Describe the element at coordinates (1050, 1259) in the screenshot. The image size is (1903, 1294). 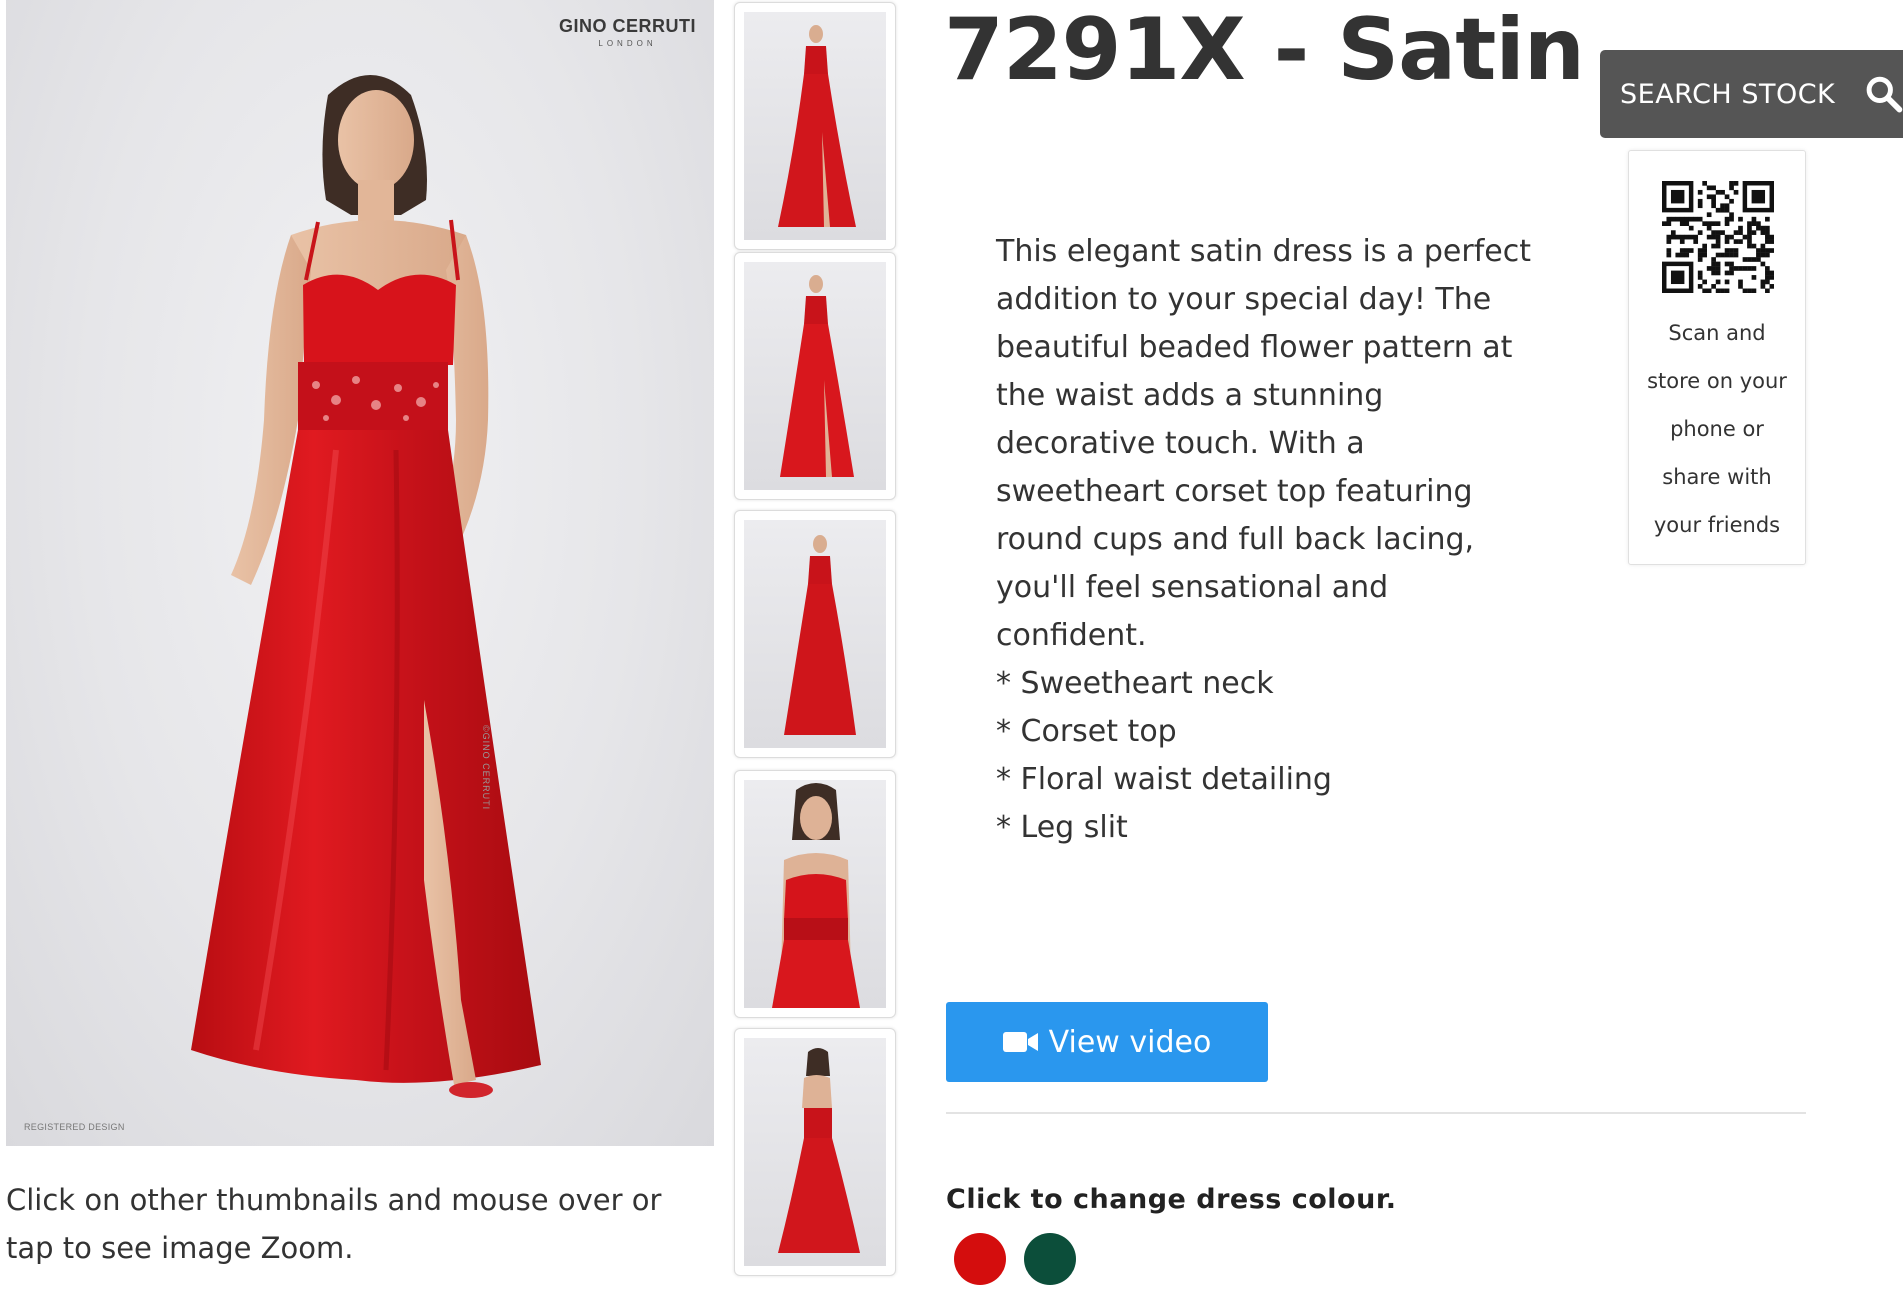
I see `colour-swatch-green` at that location.